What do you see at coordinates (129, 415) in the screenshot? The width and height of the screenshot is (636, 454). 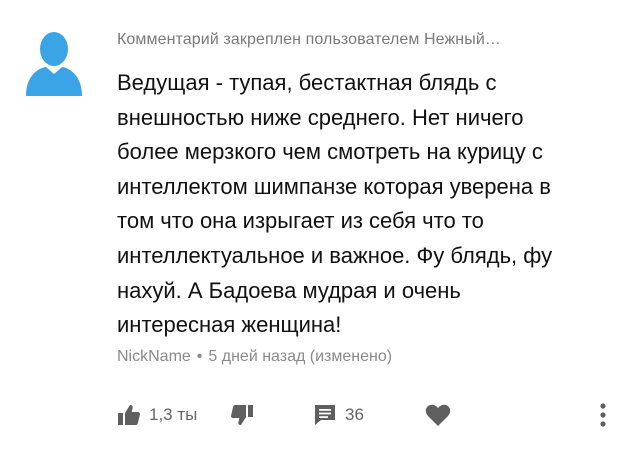 I see `thumbs-up-icon` at bounding box center [129, 415].